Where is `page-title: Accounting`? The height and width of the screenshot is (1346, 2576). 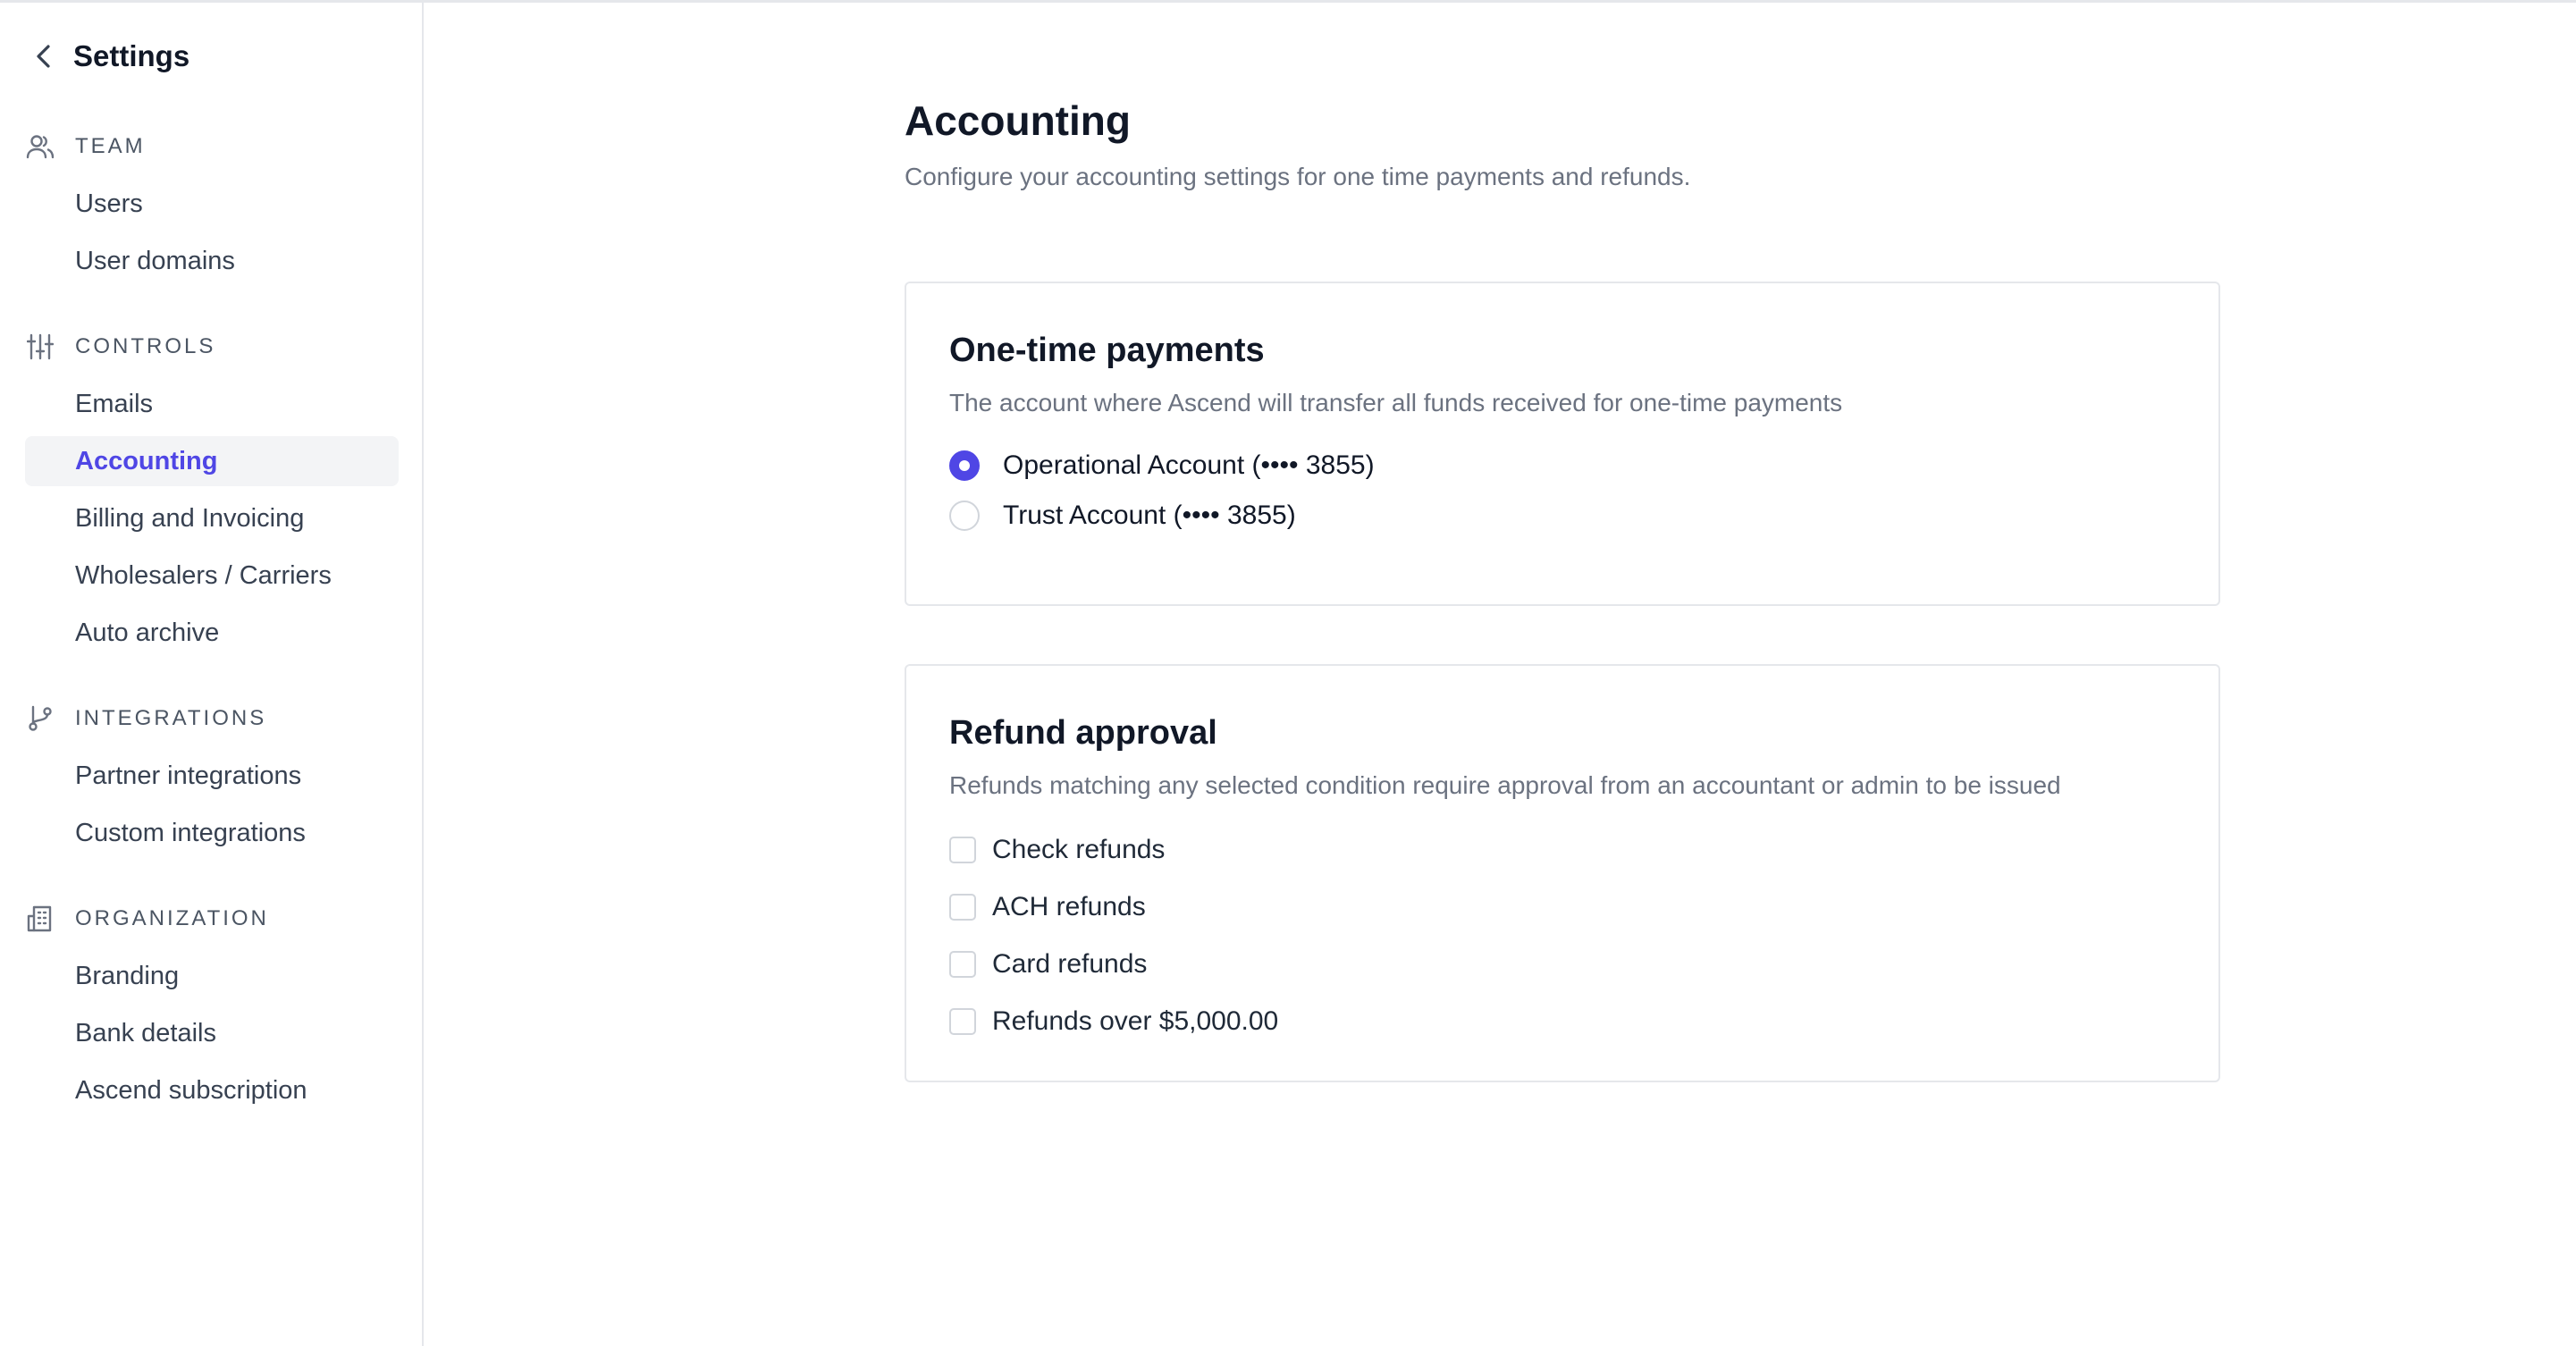 page-title: Accounting is located at coordinates (1018, 120).